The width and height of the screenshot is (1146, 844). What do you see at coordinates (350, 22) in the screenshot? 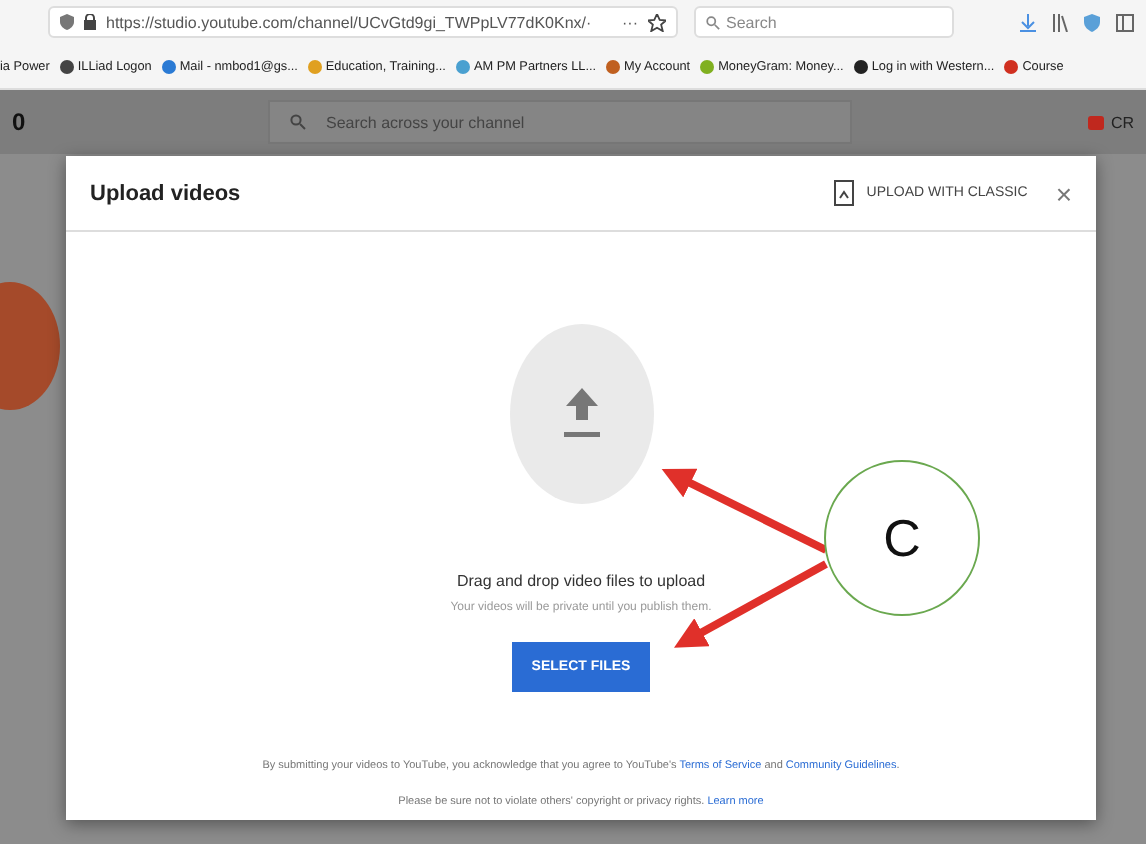
I see `url-text: https://studio.youtube.com/channel/UCvGtd9gi_TWPpLV77dK0Knx/·` at bounding box center [350, 22].